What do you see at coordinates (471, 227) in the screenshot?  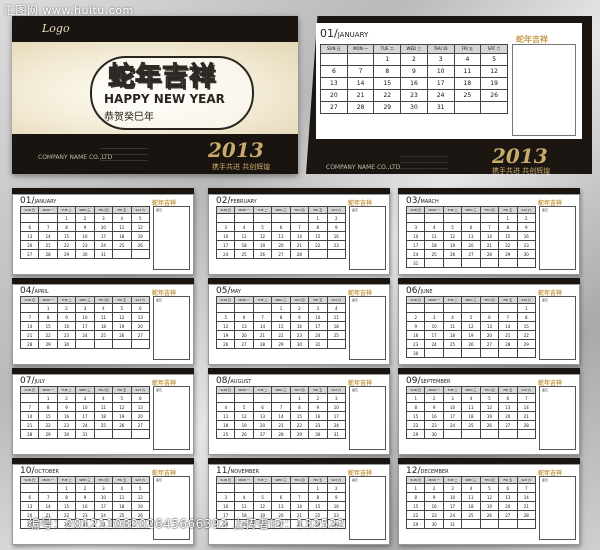 I see `day-cell: 6` at bounding box center [471, 227].